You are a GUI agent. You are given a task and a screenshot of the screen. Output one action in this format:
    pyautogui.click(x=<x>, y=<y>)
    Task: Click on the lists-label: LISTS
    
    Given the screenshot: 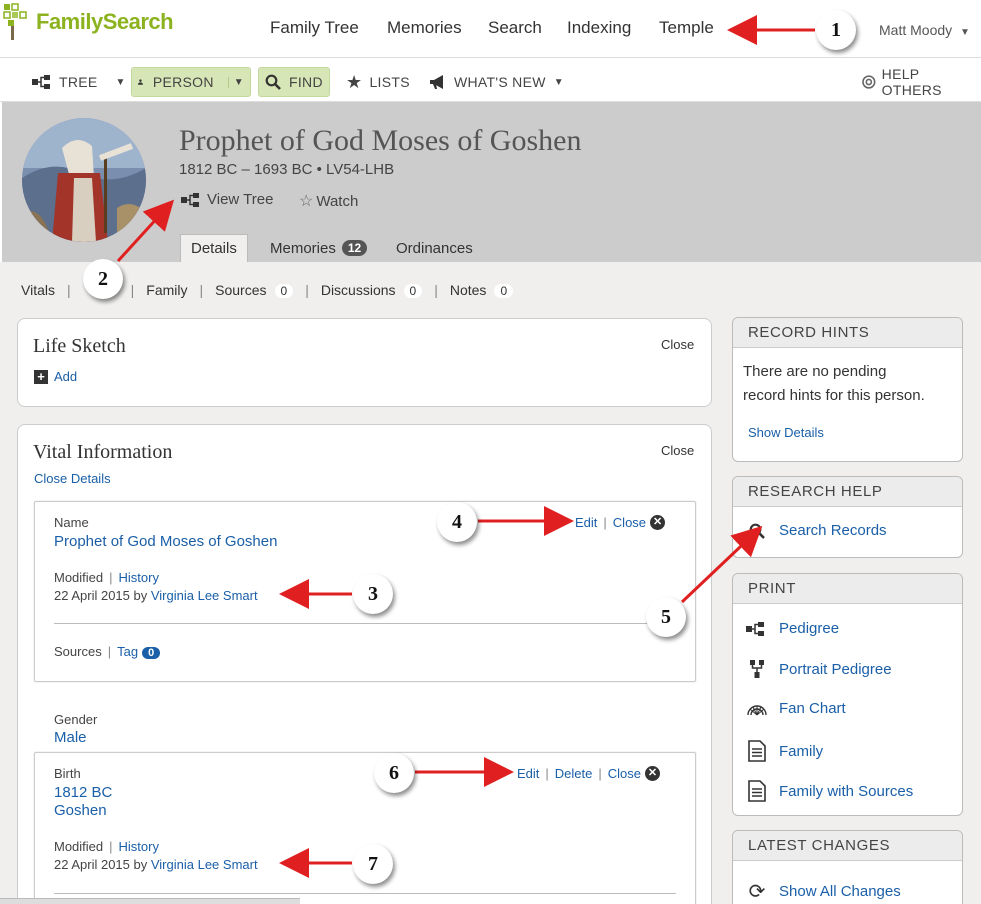 What is the action you would take?
    pyautogui.click(x=389, y=82)
    